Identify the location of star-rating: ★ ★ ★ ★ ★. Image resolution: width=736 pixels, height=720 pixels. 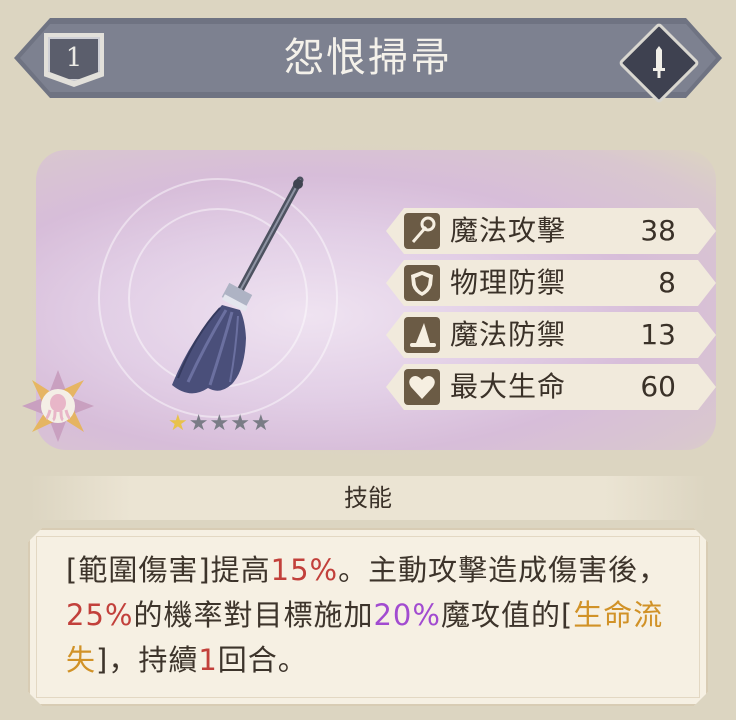
(219, 424).